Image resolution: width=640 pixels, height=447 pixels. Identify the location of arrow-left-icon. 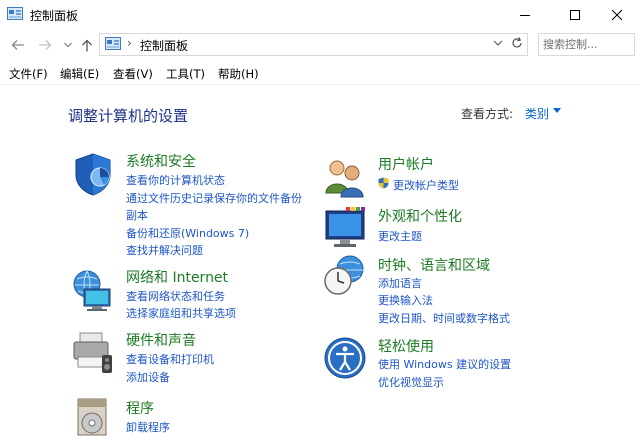
(17, 45).